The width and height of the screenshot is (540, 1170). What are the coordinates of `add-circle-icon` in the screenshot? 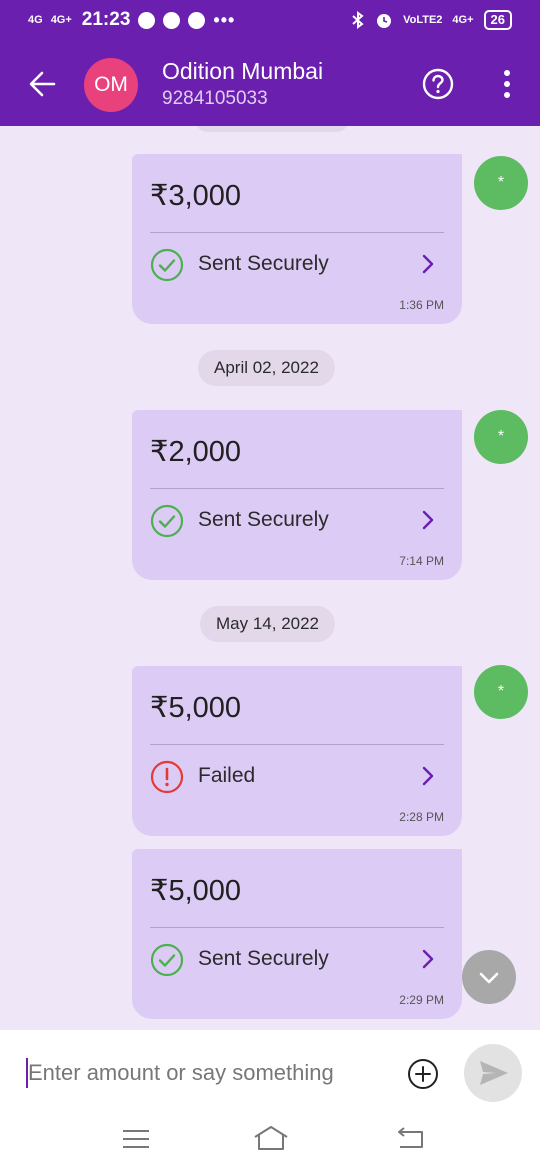 It's located at (423, 1074).